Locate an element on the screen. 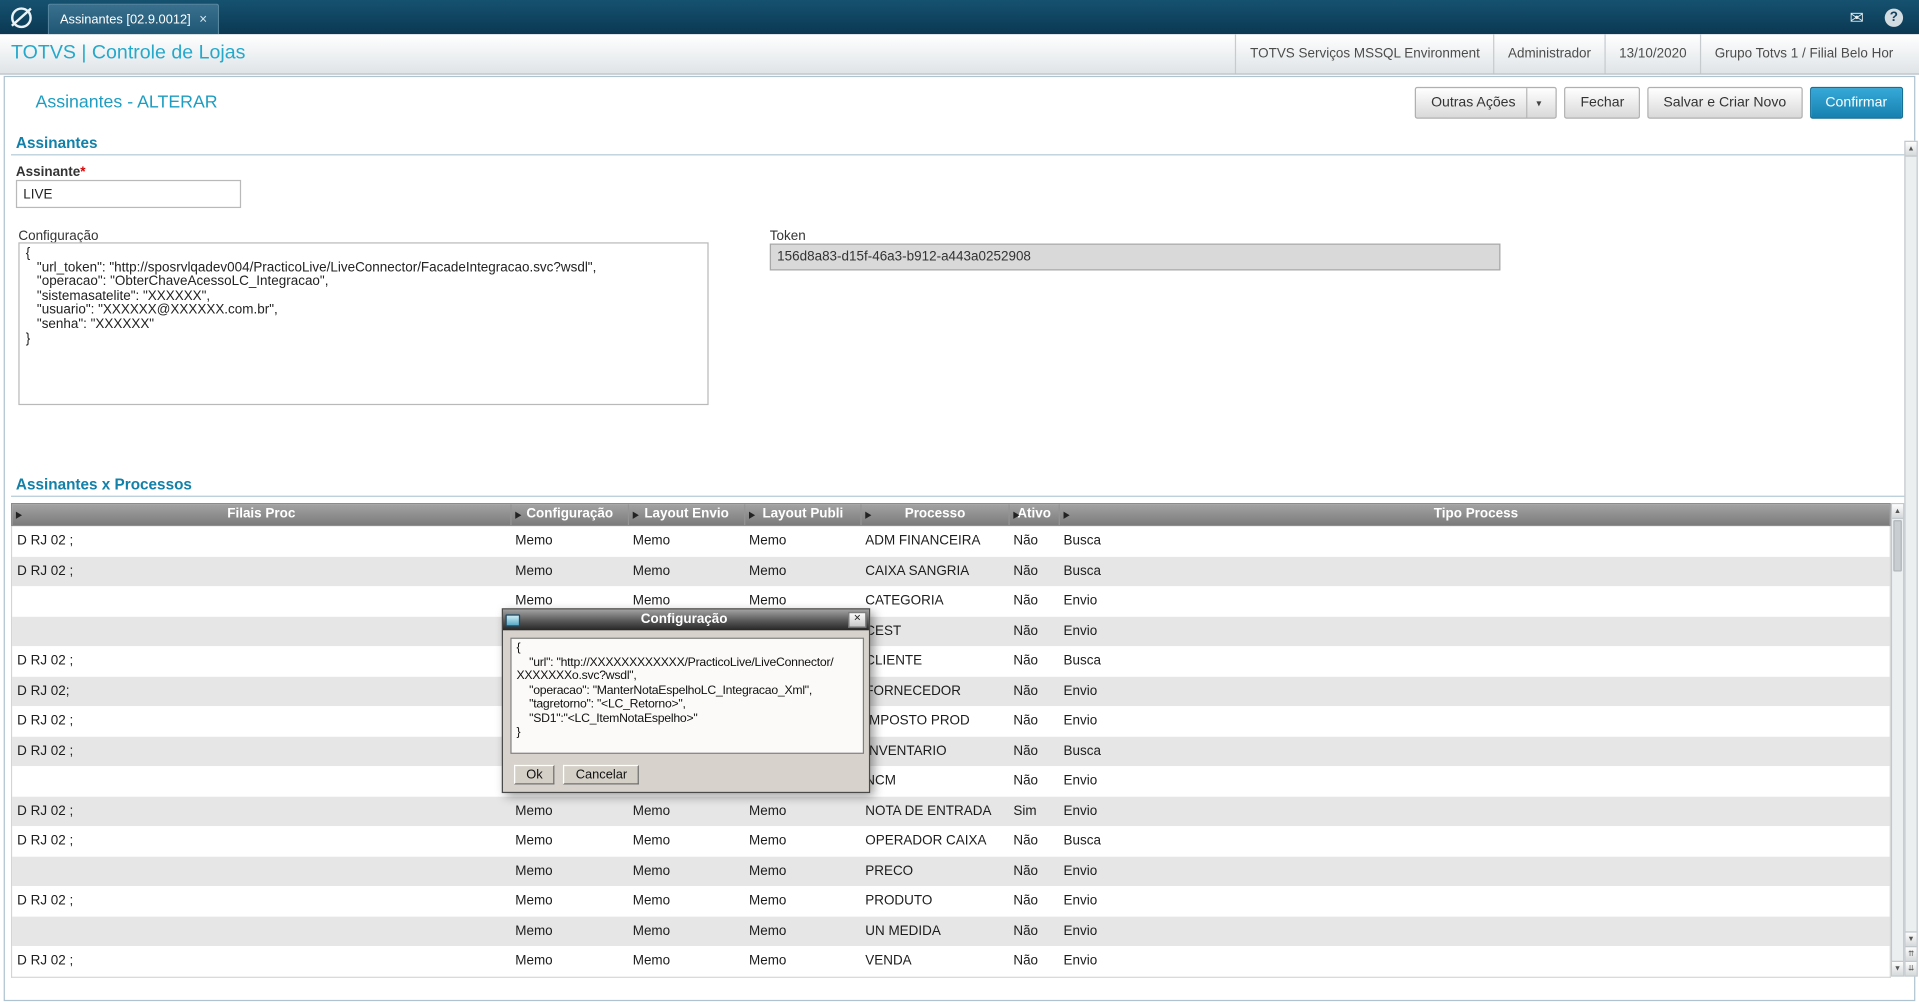 The height and width of the screenshot is (1002, 1919). confirmar-button: Confirmar is located at coordinates (1856, 102).